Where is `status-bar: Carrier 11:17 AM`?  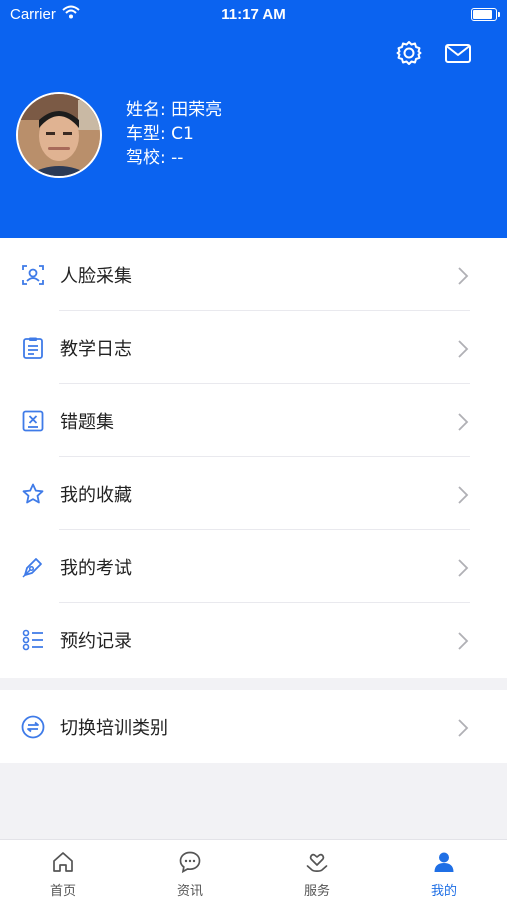 status-bar: Carrier 11:17 AM is located at coordinates (253, 14).